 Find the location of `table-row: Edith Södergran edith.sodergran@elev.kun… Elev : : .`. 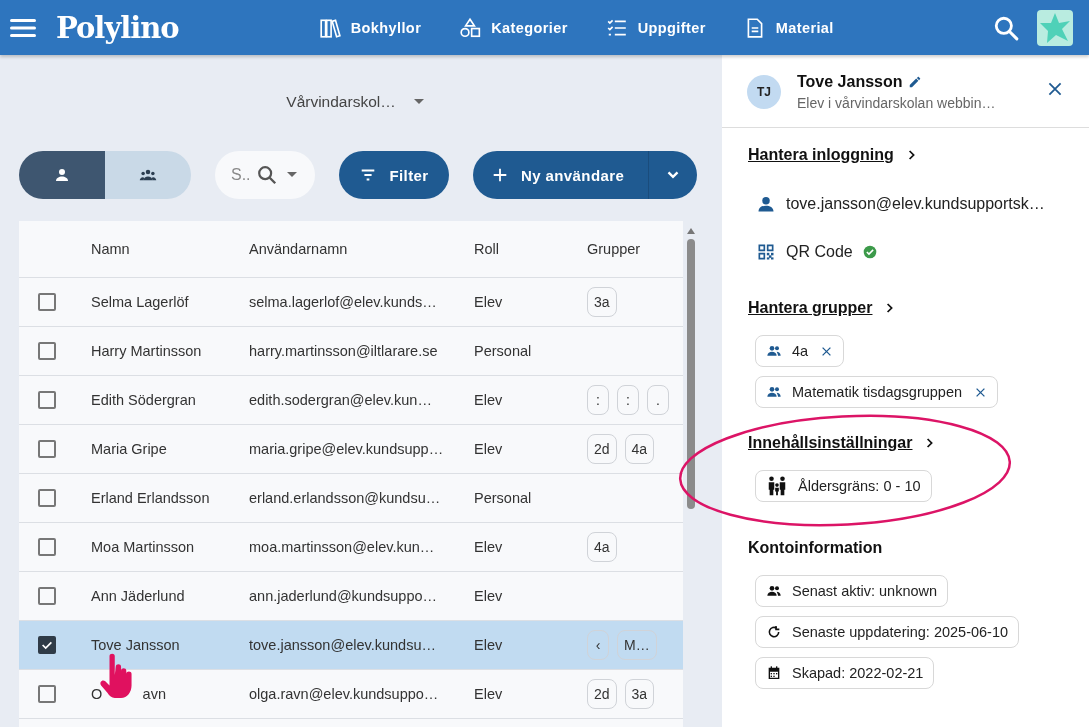

table-row: Edith Södergran edith.sodergran@elev.kun… Elev : : . is located at coordinates (351, 400).